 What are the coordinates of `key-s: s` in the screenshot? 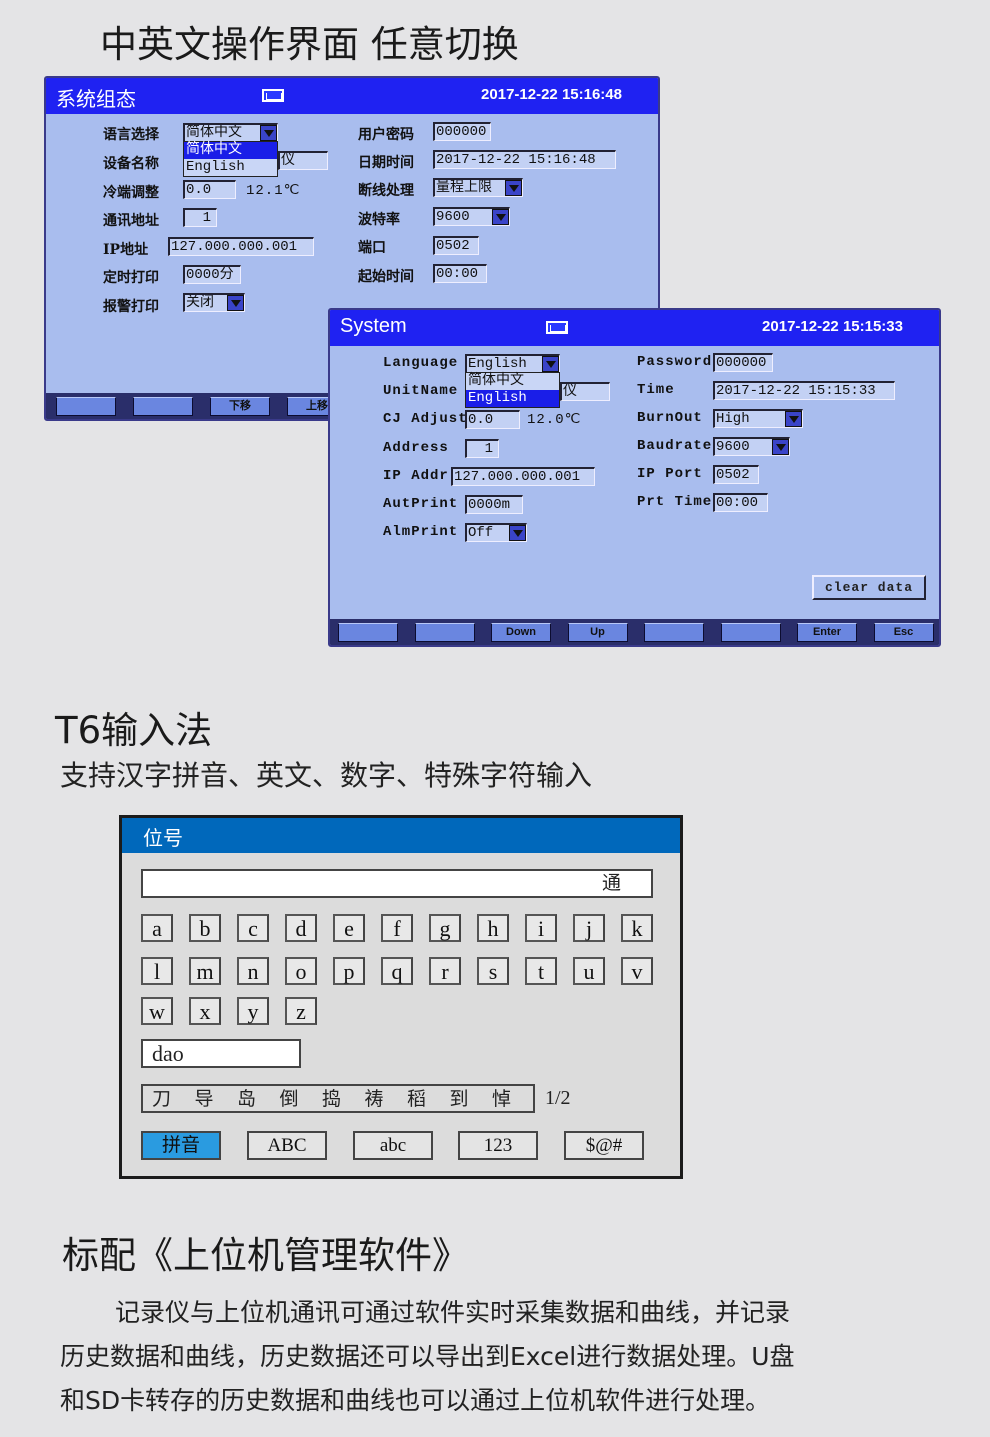 It's located at (493, 971).